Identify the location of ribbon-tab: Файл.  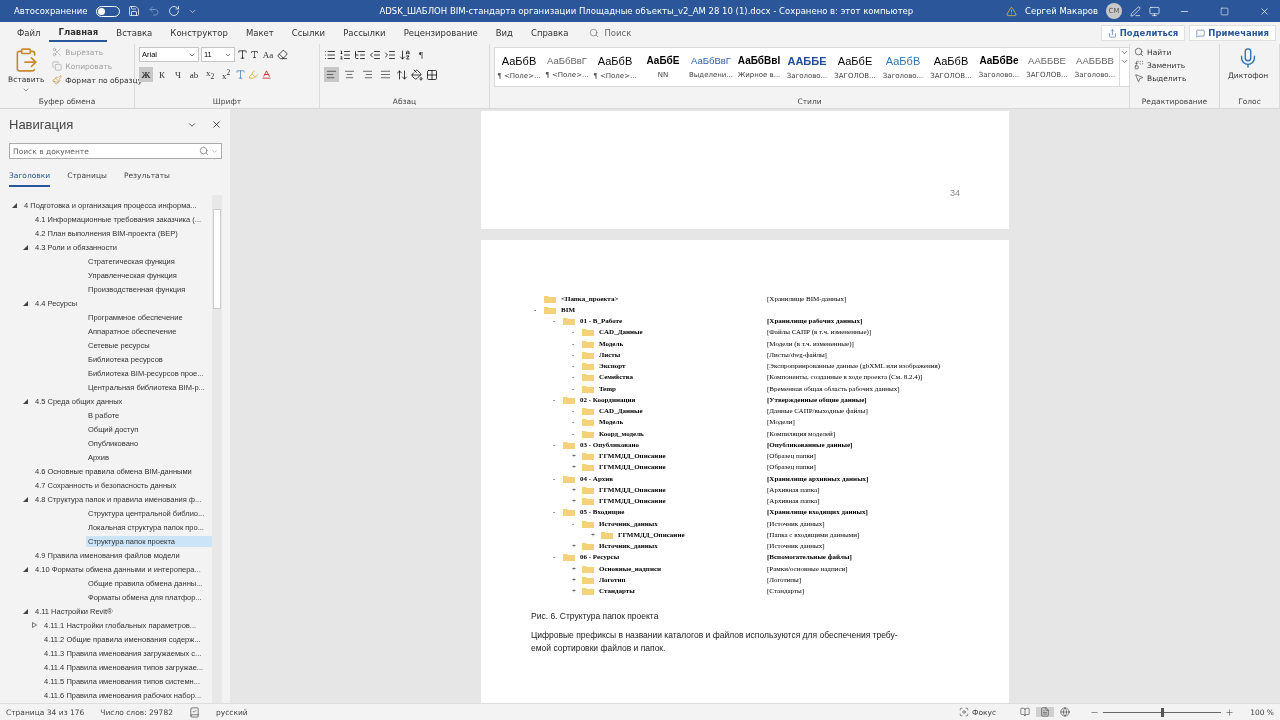
(29, 33).